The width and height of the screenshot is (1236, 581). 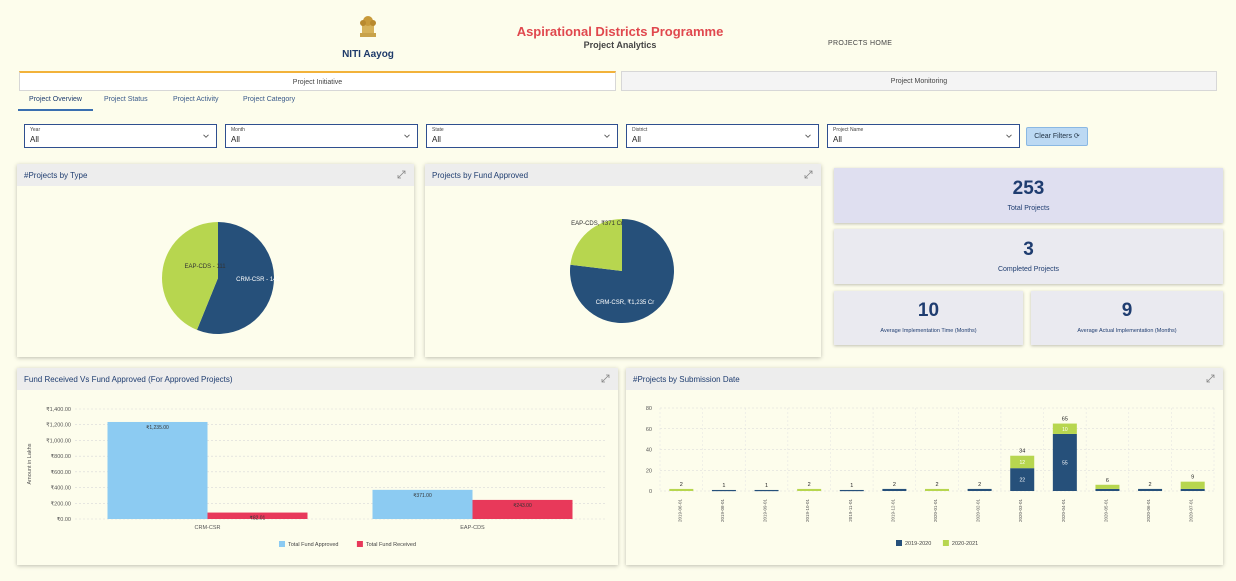 I want to click on segment-value-label: 12, so click(x=1022, y=463).